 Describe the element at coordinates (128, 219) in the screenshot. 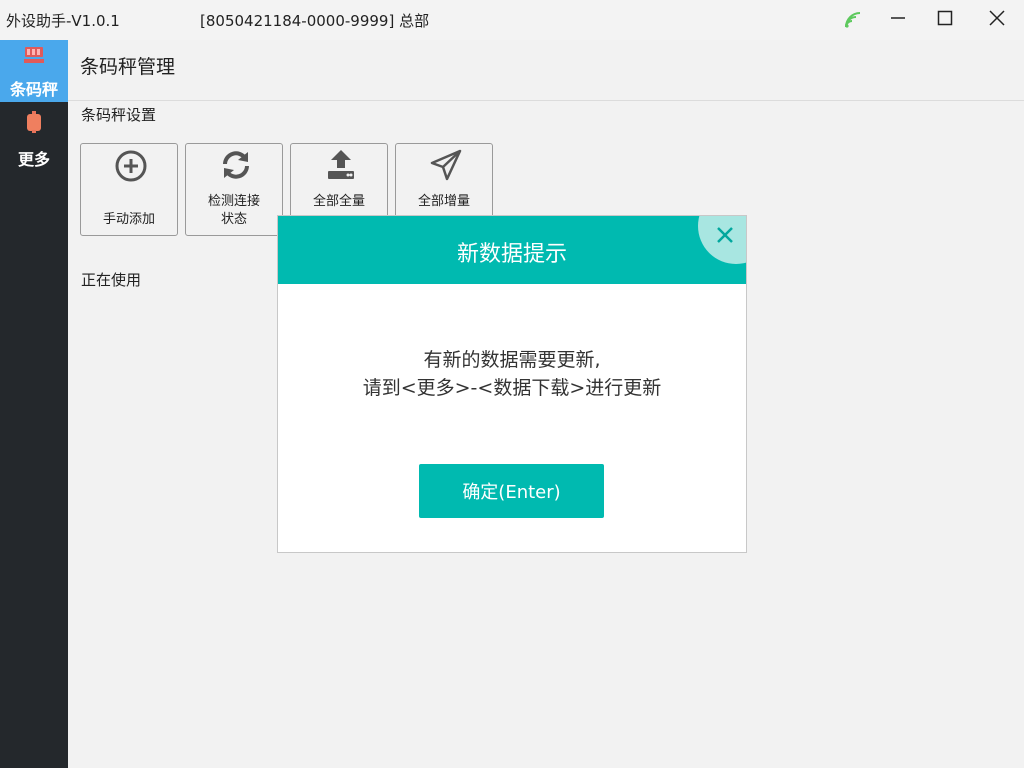

I see `tool-label: 手动添加` at that location.